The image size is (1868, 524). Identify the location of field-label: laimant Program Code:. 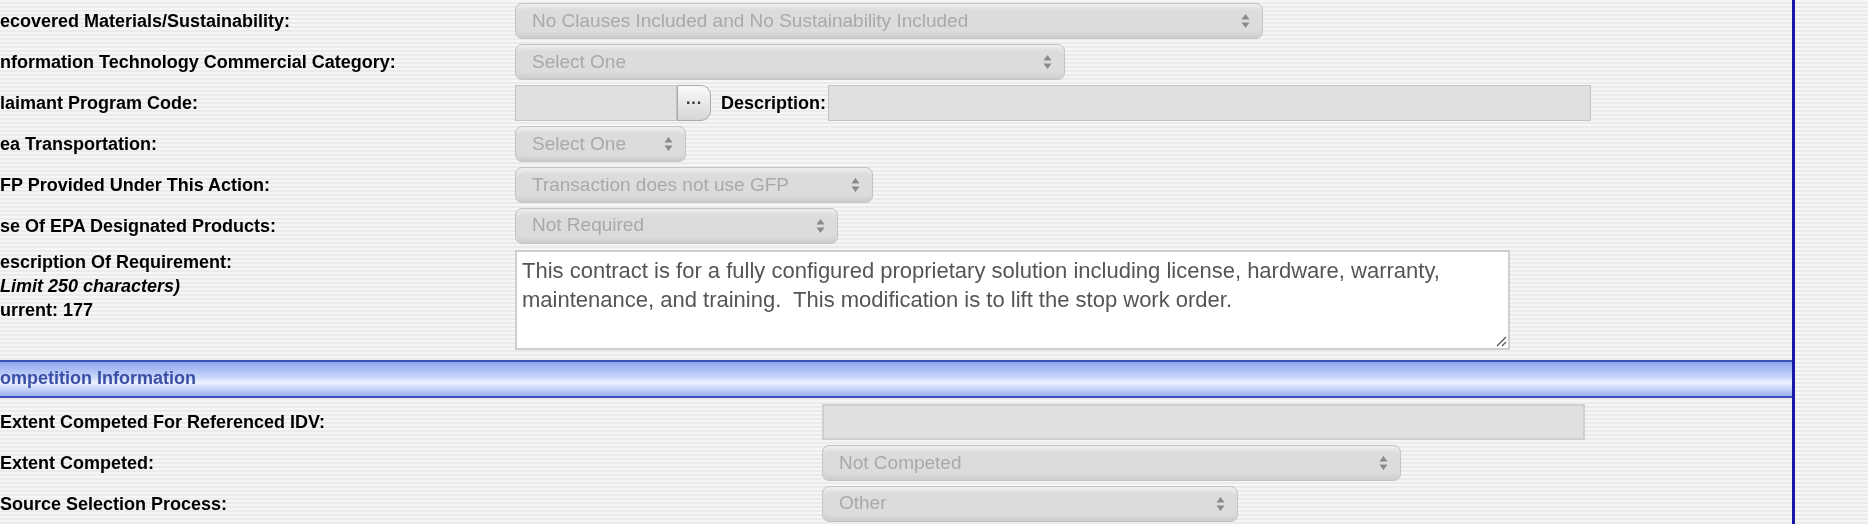
(100, 104).